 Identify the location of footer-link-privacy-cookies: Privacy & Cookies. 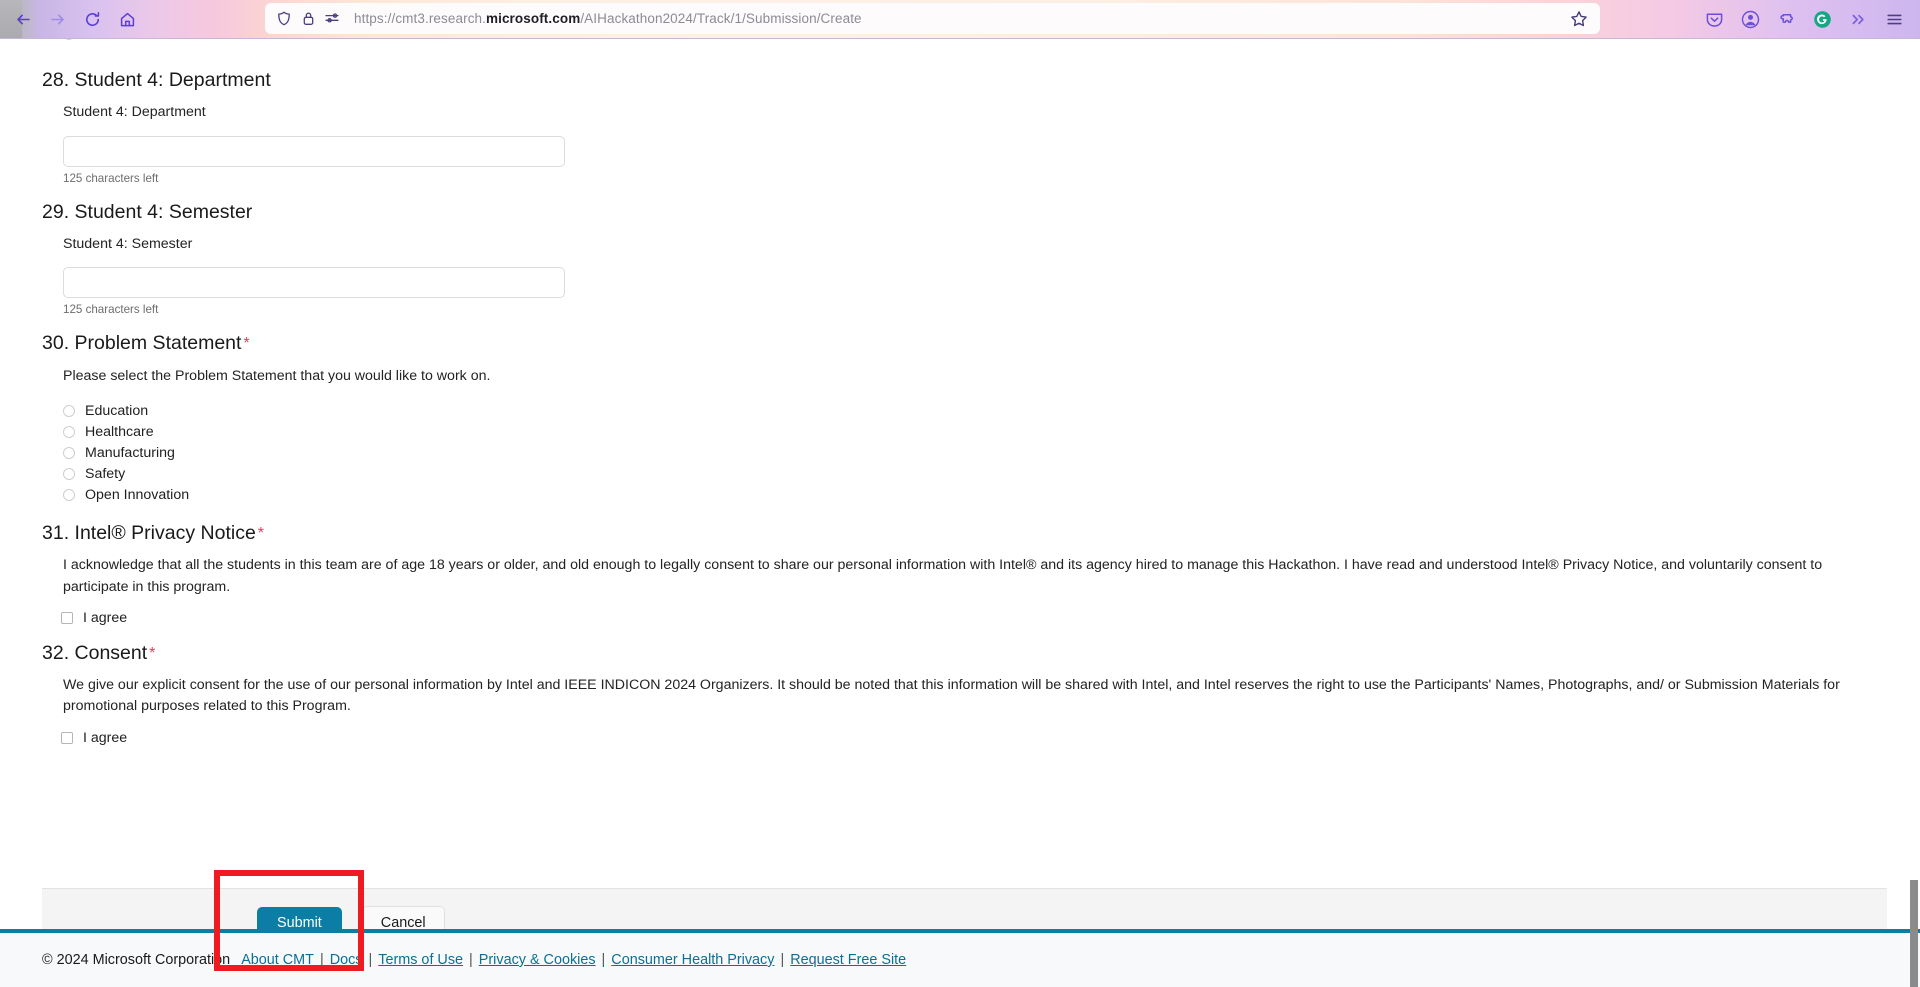
(537, 960).